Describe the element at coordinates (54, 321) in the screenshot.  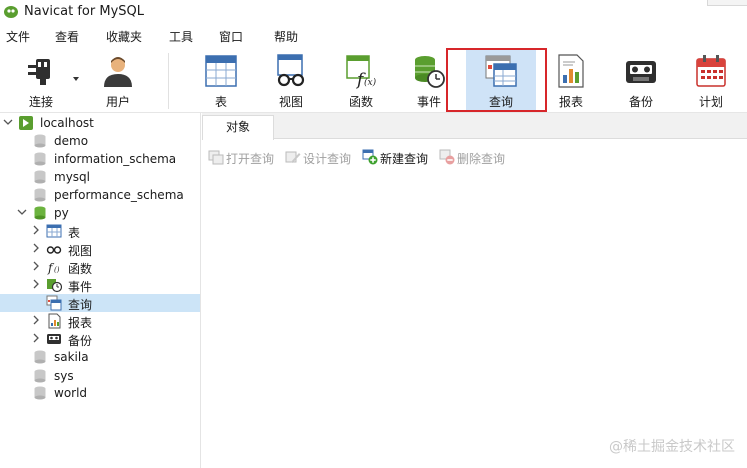
I see `report-icon` at that location.